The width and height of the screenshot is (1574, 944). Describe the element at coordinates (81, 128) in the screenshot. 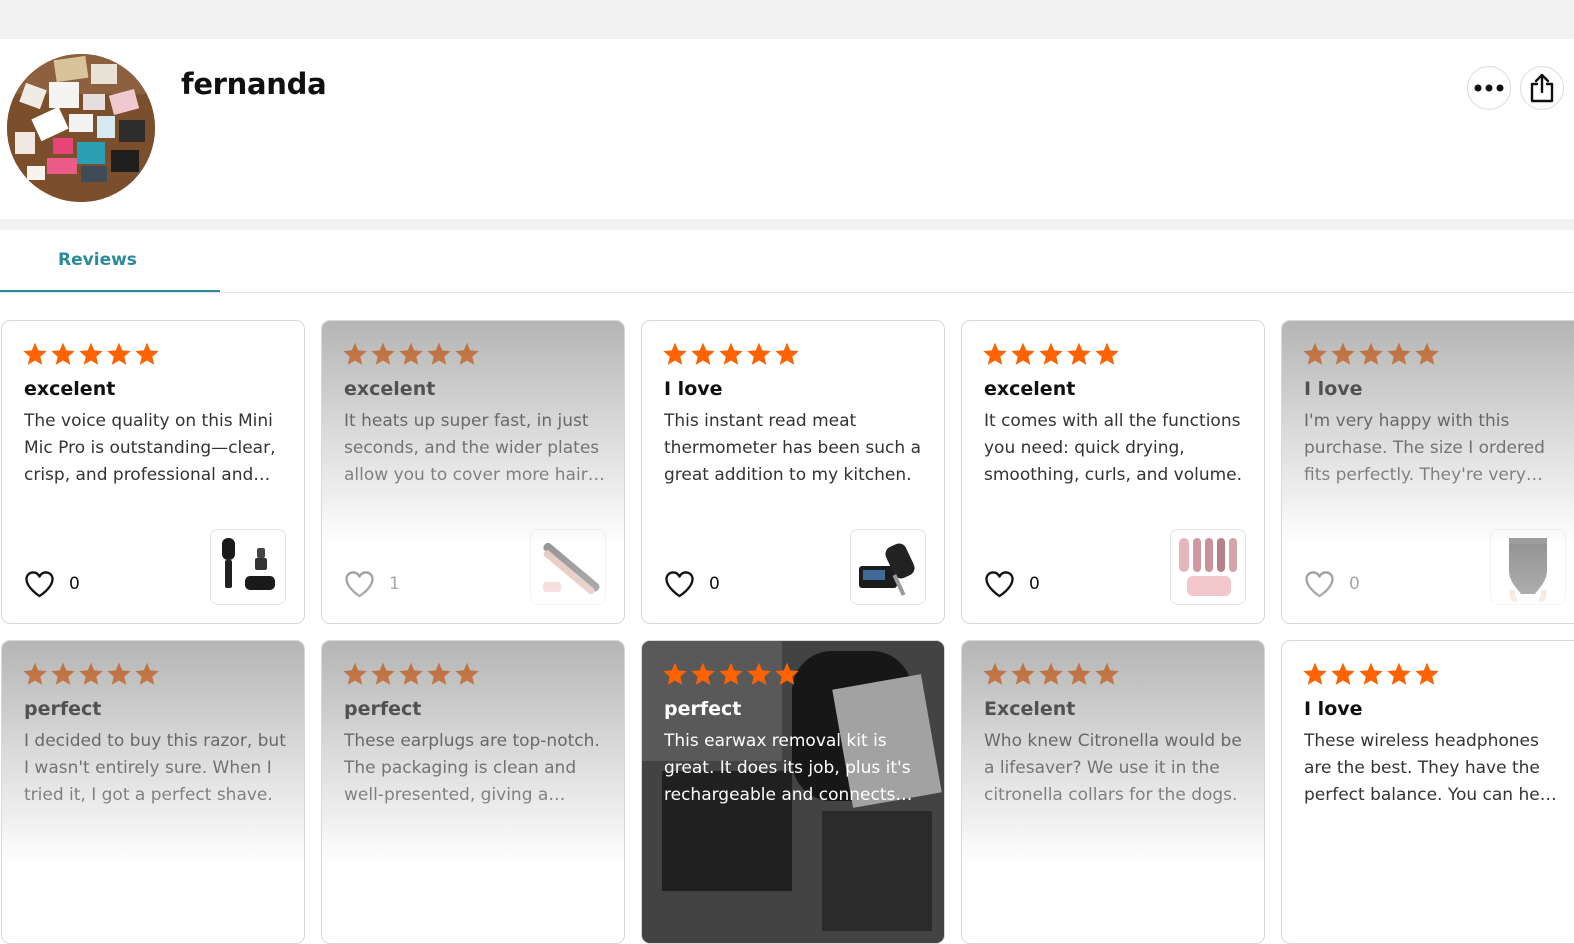

I see `avatar` at that location.